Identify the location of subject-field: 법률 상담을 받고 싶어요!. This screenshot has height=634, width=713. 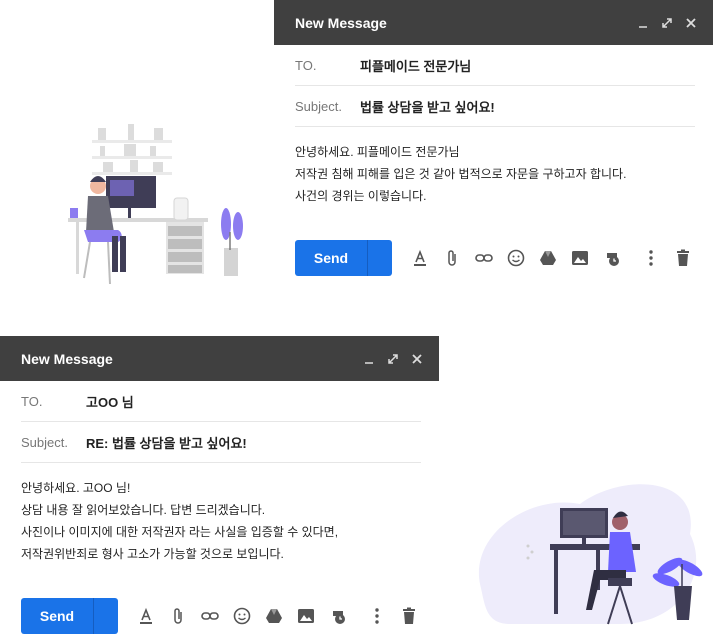
(427, 106).